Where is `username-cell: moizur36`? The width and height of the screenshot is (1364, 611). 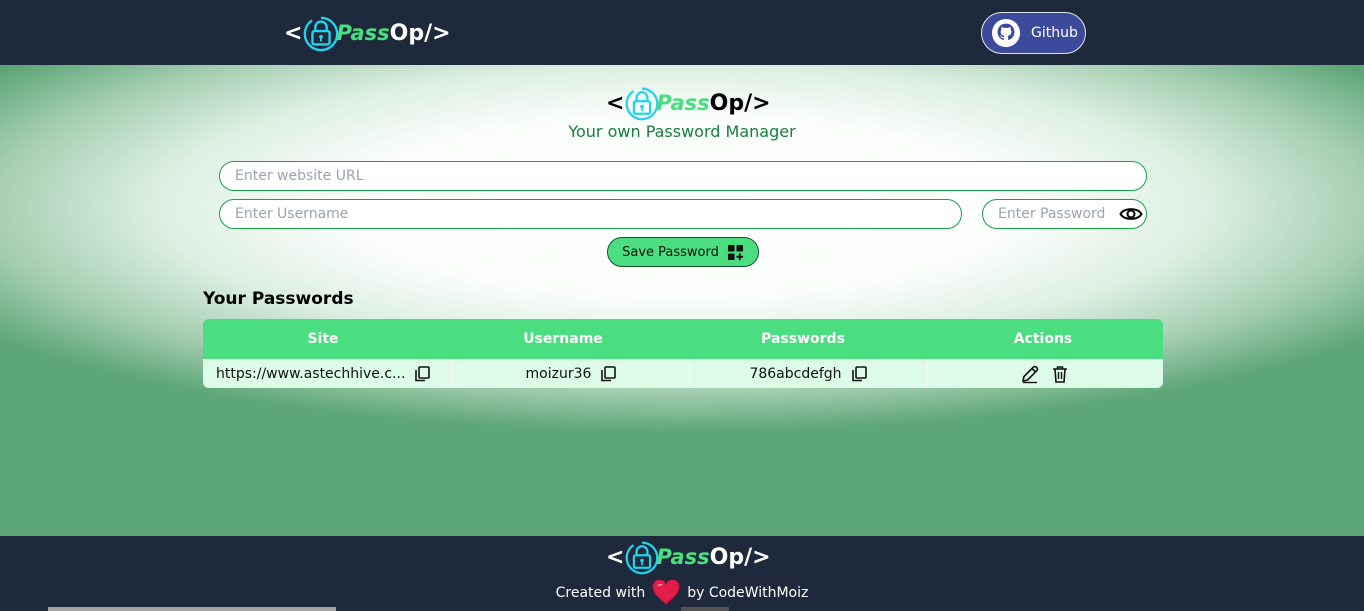
username-cell: moizur36 is located at coordinates (571, 373).